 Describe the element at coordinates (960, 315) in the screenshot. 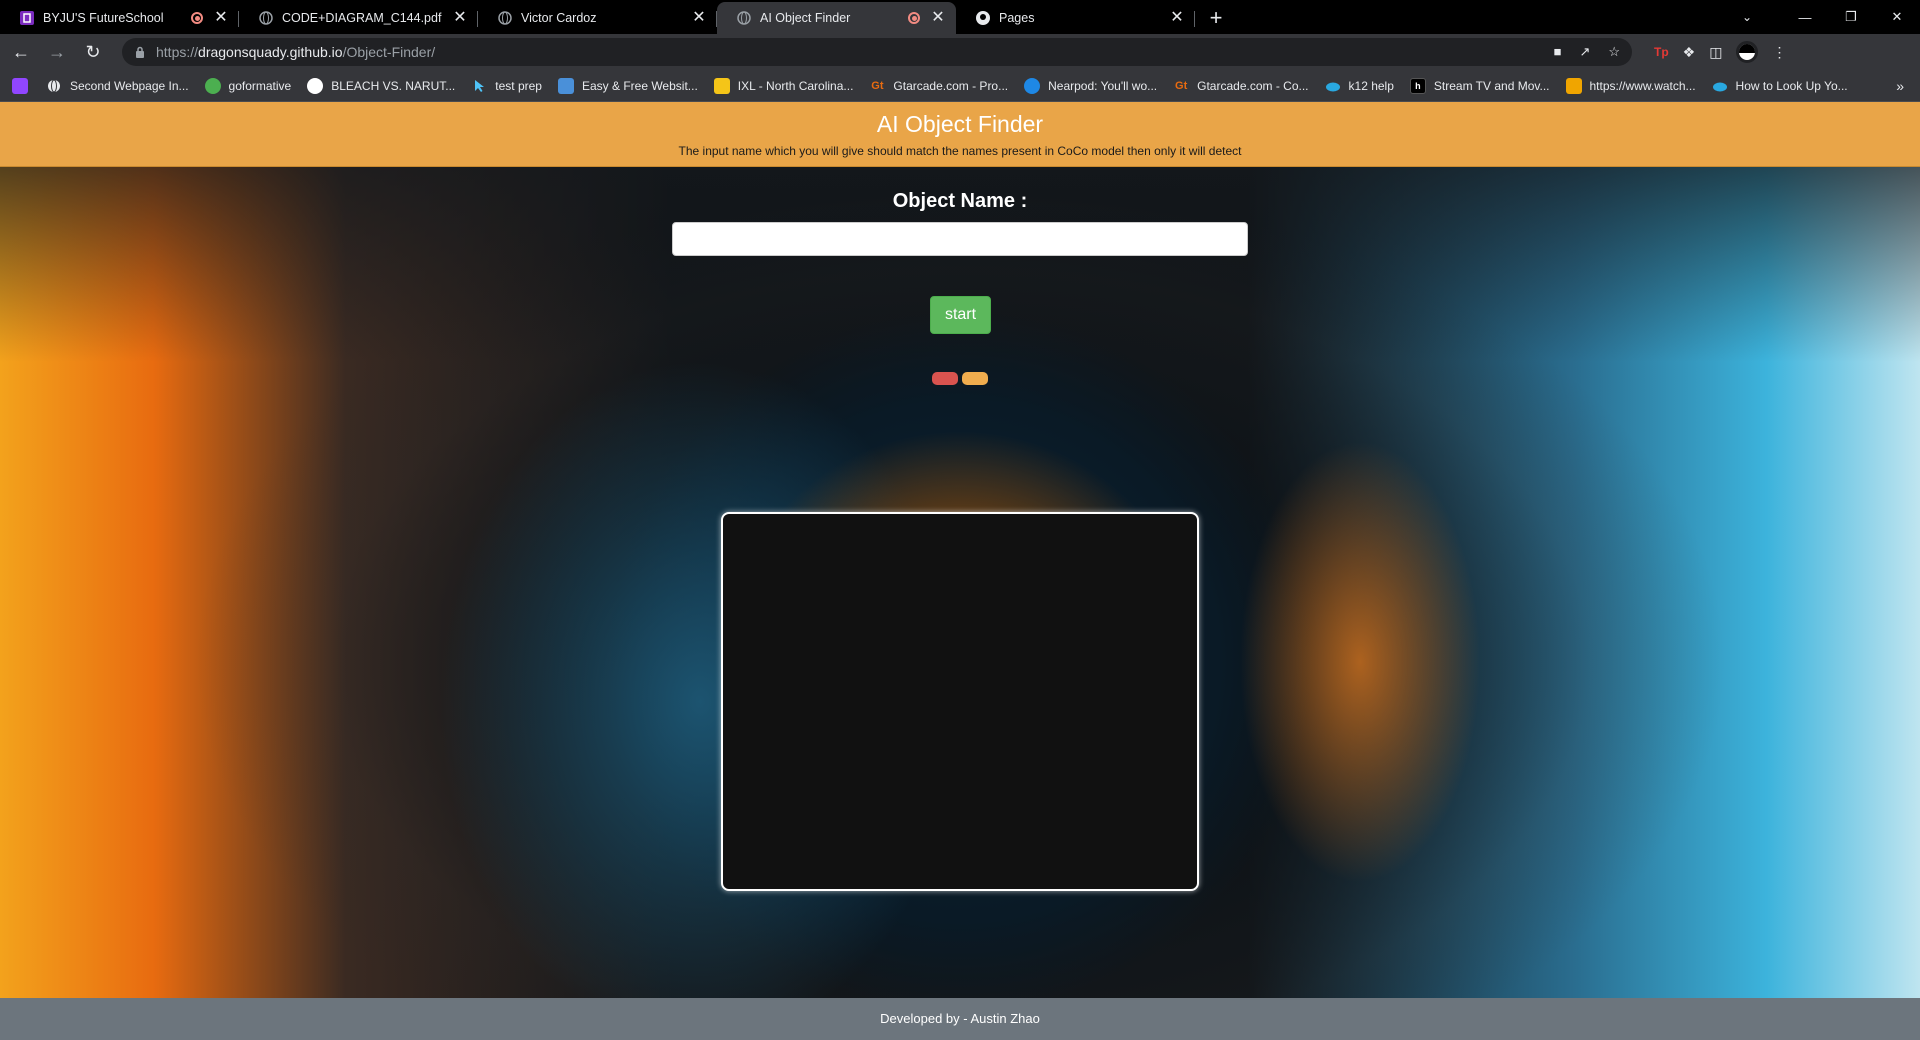

I see `start-button: start` at that location.